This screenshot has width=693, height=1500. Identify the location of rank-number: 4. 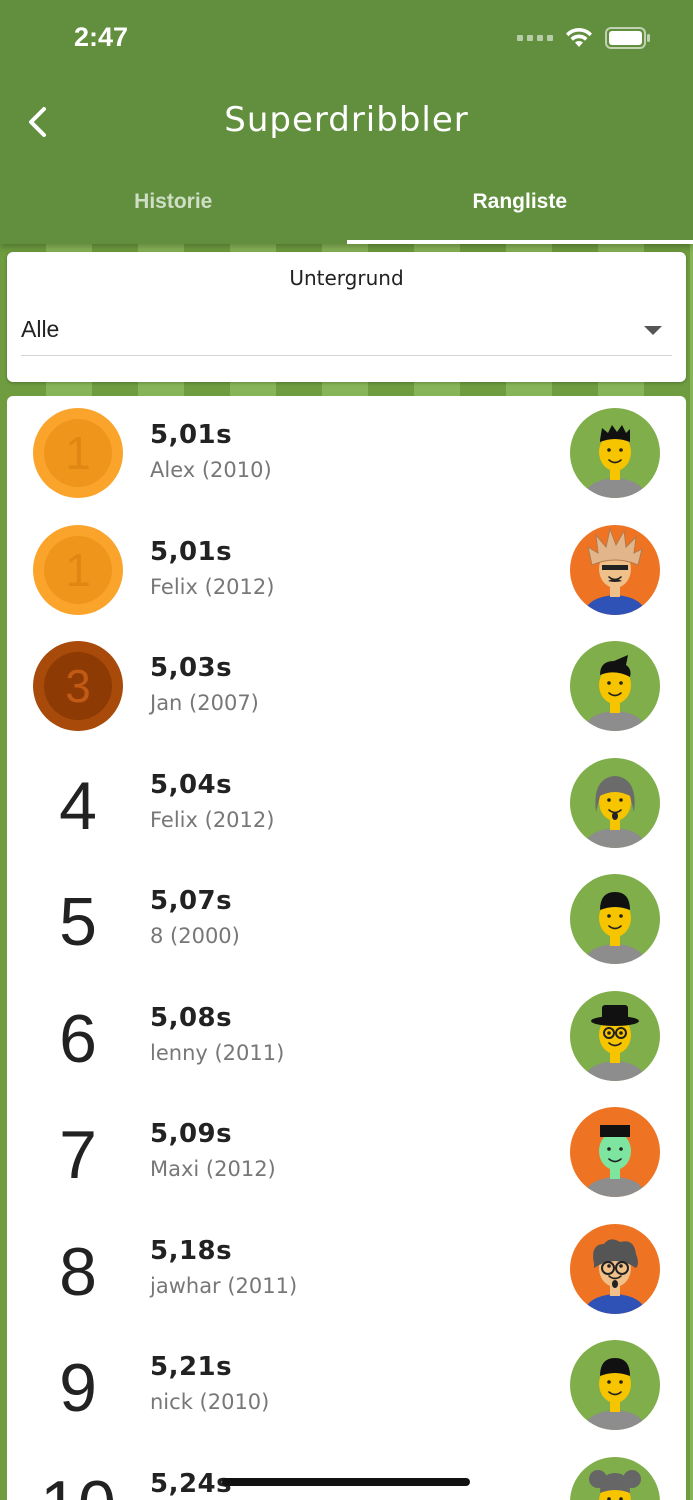
(78, 805).